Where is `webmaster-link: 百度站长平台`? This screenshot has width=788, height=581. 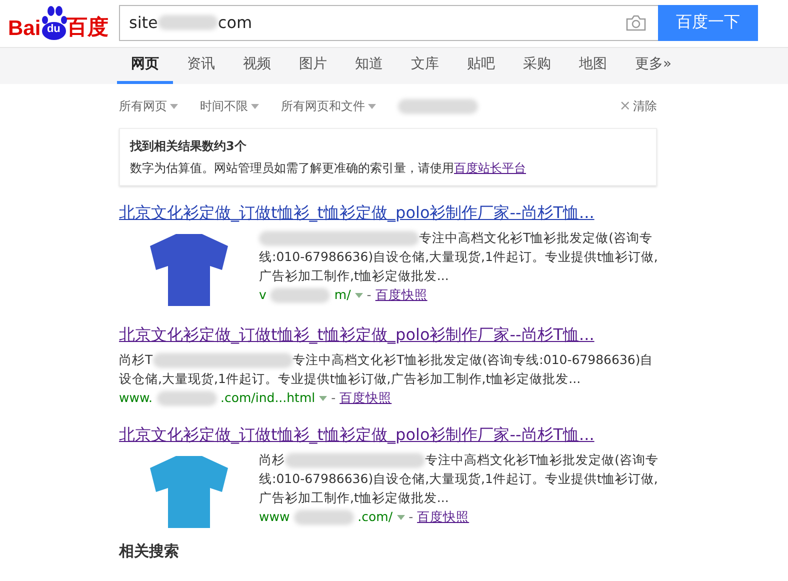
webmaster-link: 百度站长平台 is located at coordinates (490, 168).